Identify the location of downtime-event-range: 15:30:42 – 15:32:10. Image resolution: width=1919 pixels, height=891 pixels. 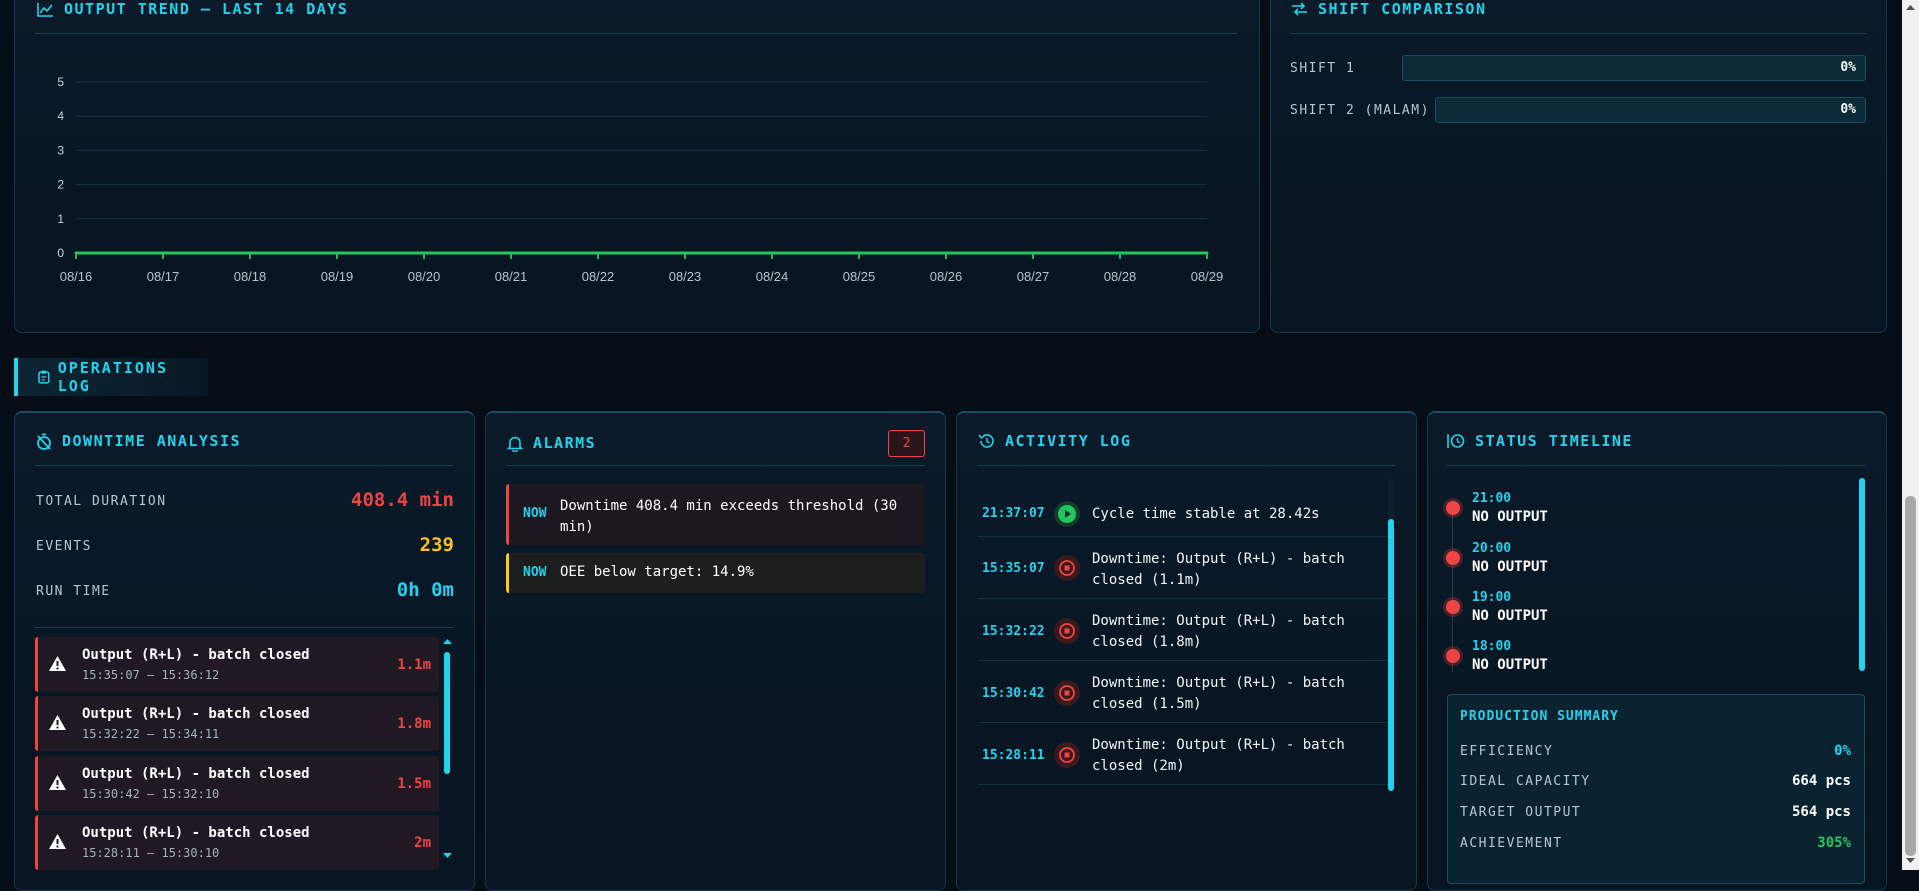
(151, 794).